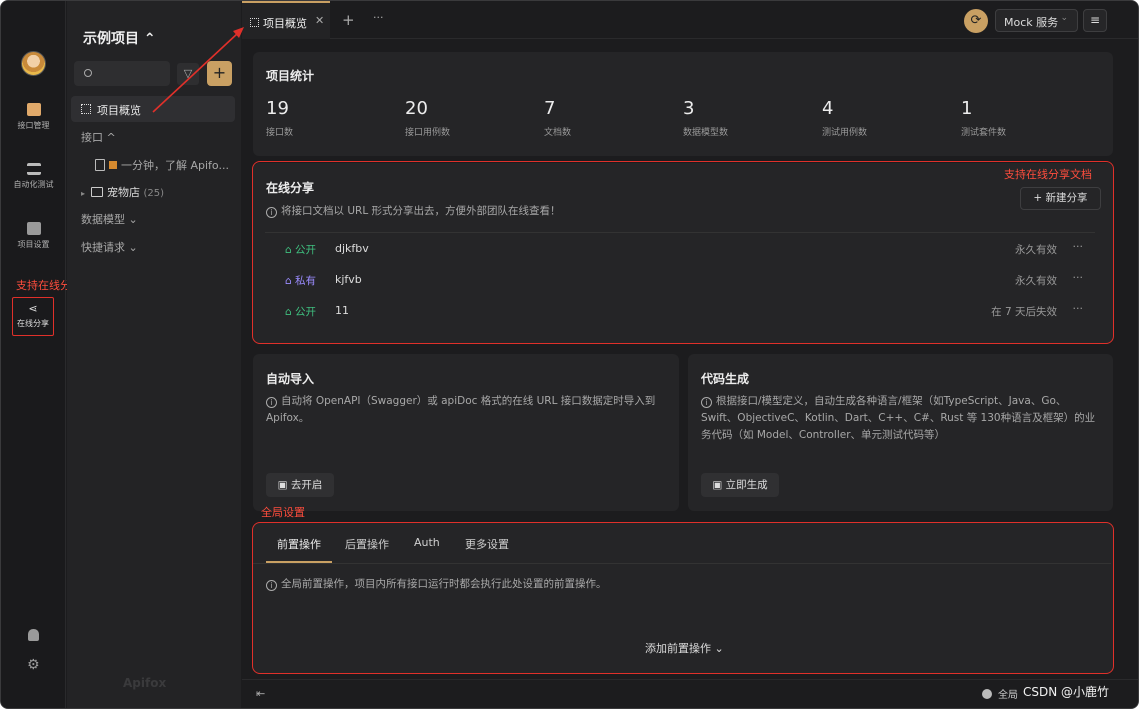 Image resolution: width=1139 pixels, height=709 pixels. What do you see at coordinates (690, 693) in the screenshot?
I see `status-bar: ⇤ 全局` at bounding box center [690, 693].